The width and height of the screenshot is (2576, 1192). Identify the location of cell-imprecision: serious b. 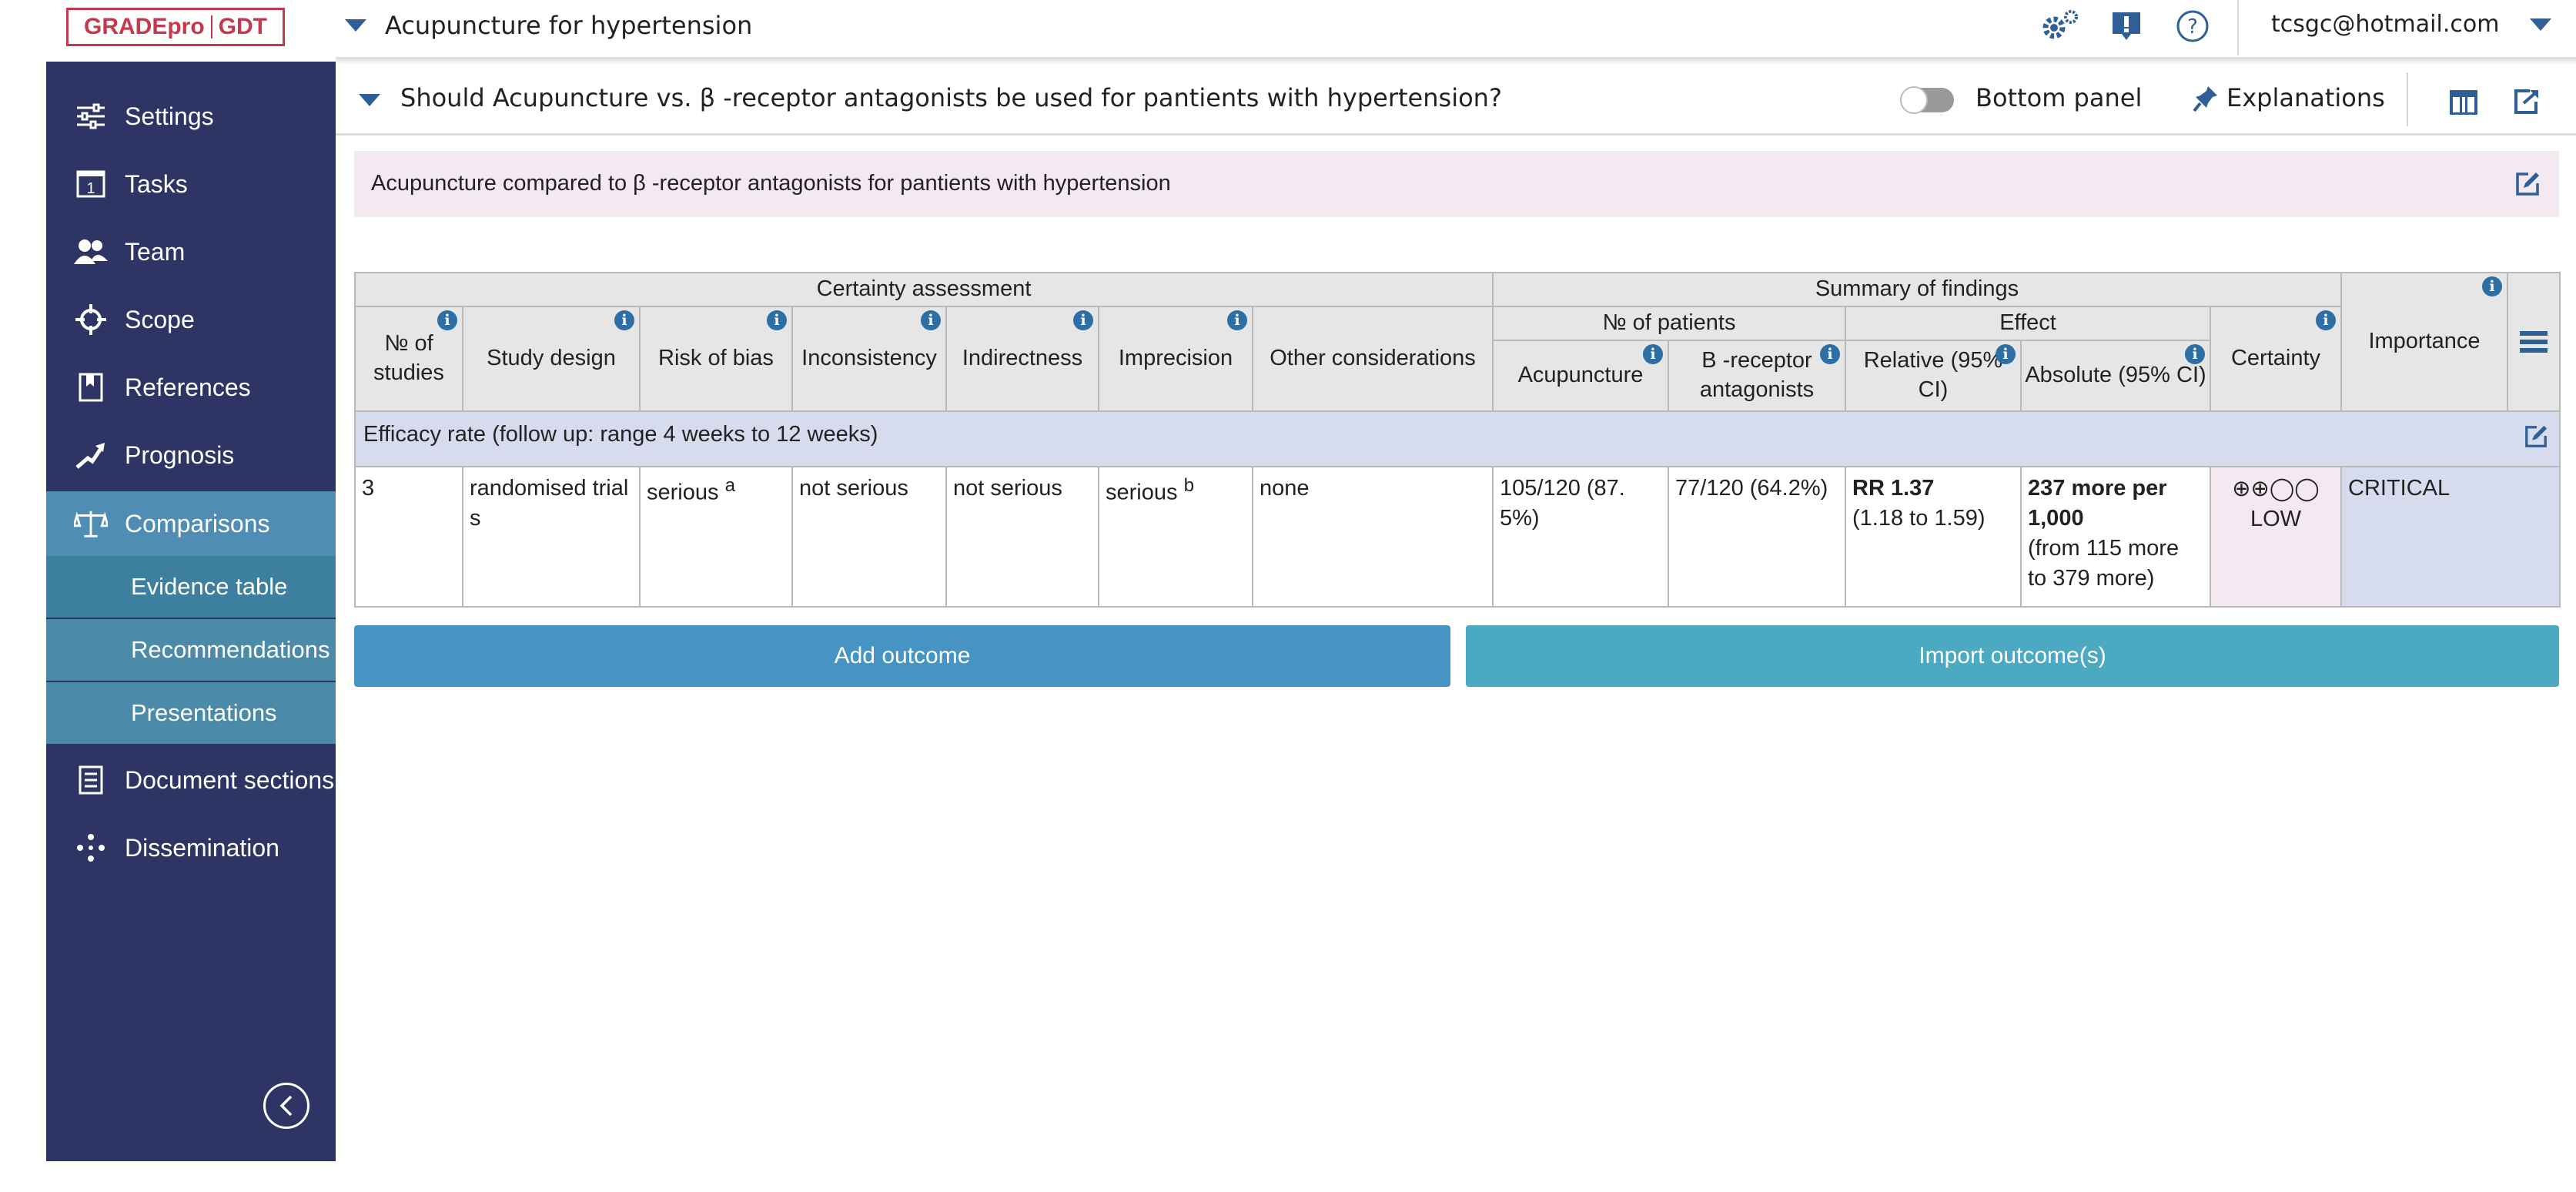
(1175, 537).